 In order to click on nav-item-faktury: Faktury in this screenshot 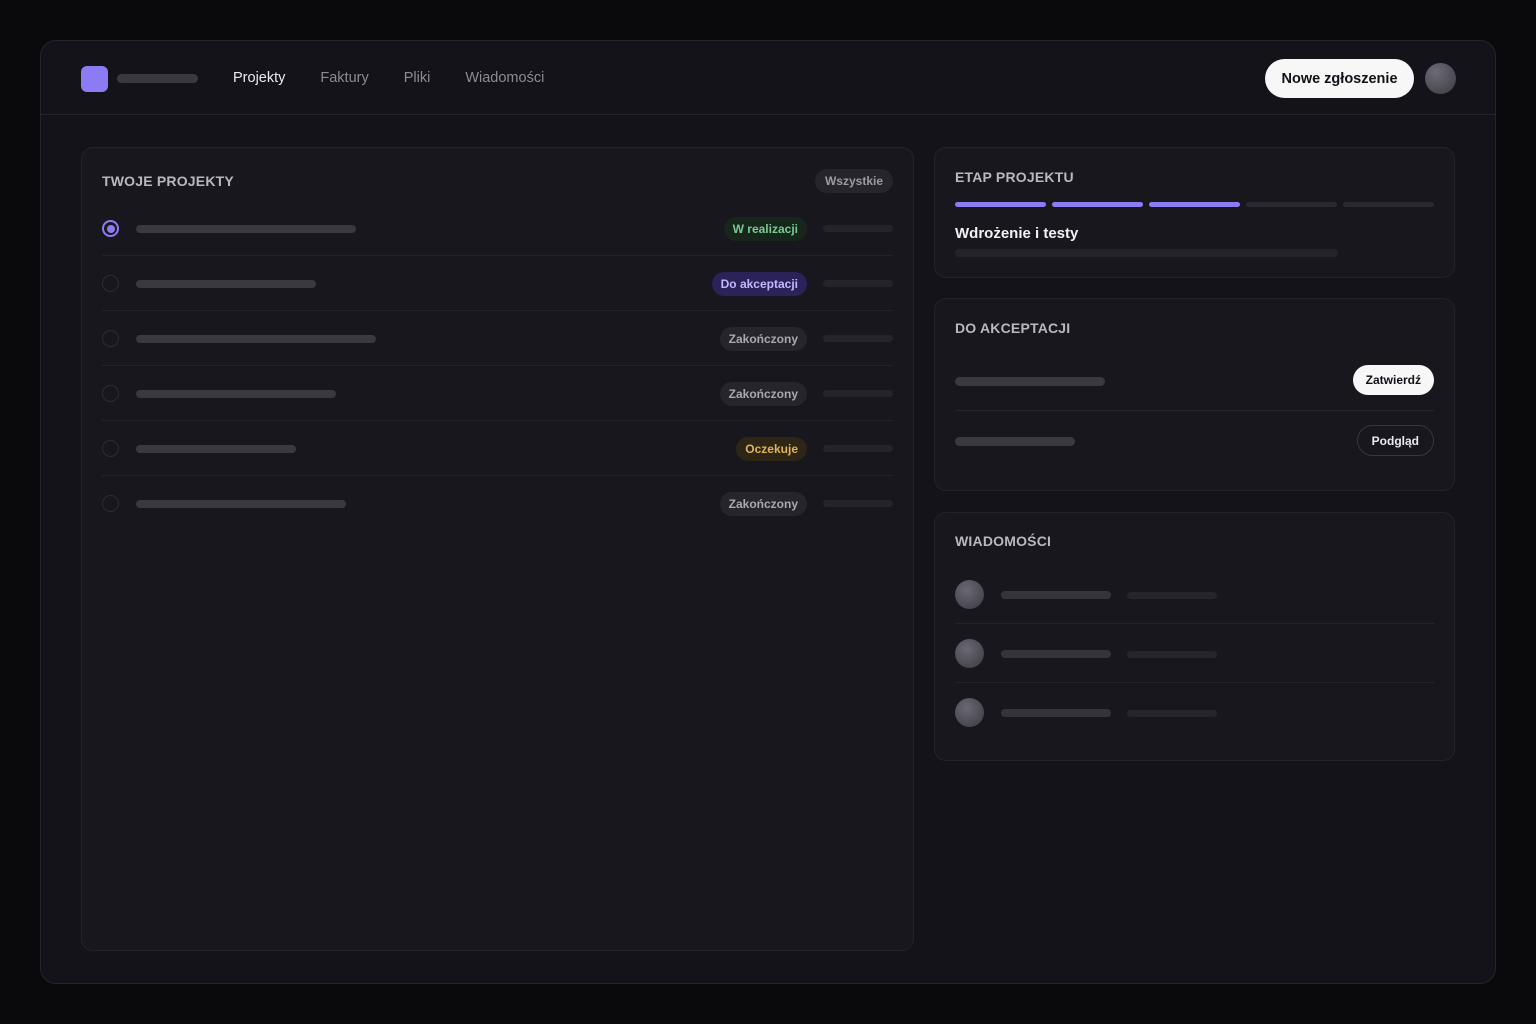, I will do `click(344, 78)`.